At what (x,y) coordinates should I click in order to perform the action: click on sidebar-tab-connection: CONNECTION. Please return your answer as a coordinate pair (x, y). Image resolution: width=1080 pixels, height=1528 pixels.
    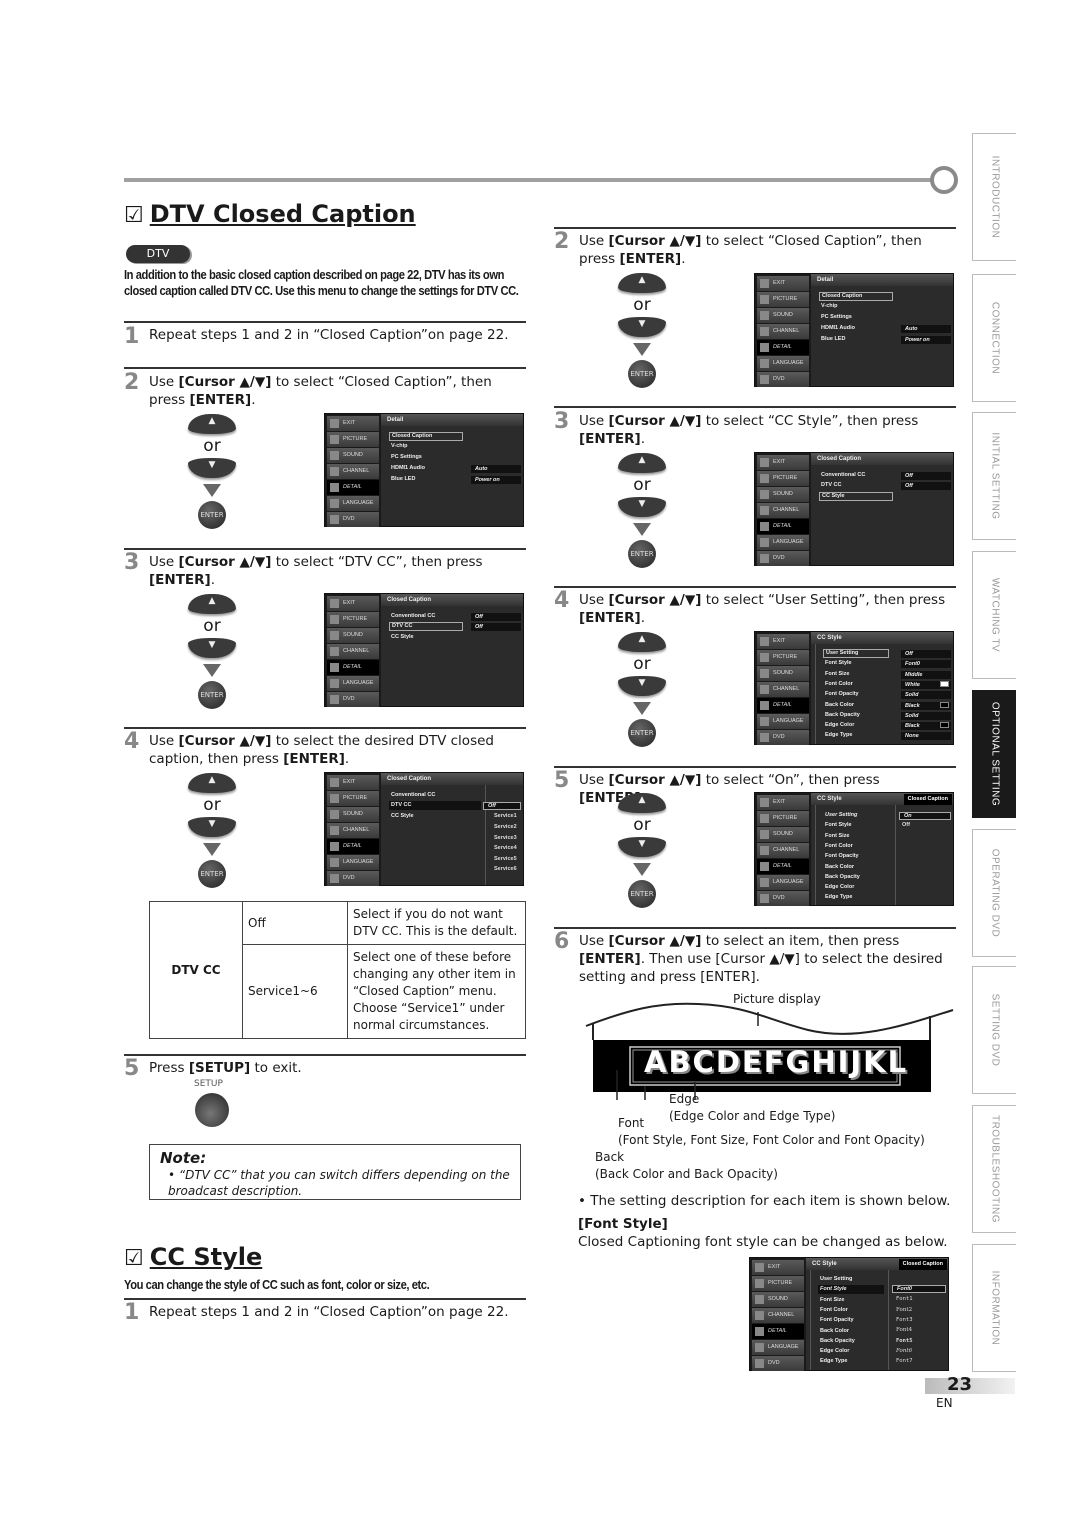
    Looking at the image, I should click on (994, 338).